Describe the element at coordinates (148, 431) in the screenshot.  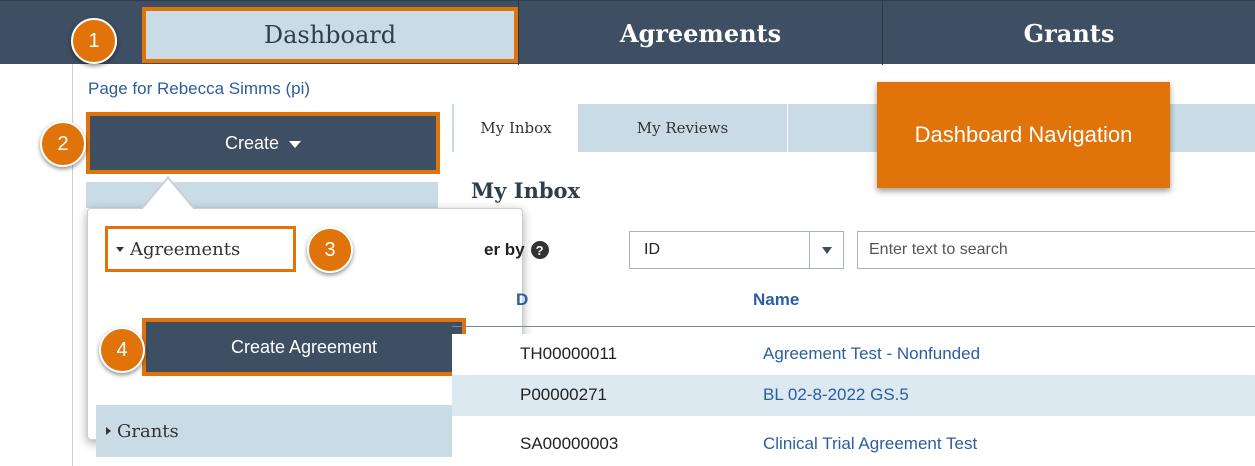
I see `grants-section-label: Grants` at that location.